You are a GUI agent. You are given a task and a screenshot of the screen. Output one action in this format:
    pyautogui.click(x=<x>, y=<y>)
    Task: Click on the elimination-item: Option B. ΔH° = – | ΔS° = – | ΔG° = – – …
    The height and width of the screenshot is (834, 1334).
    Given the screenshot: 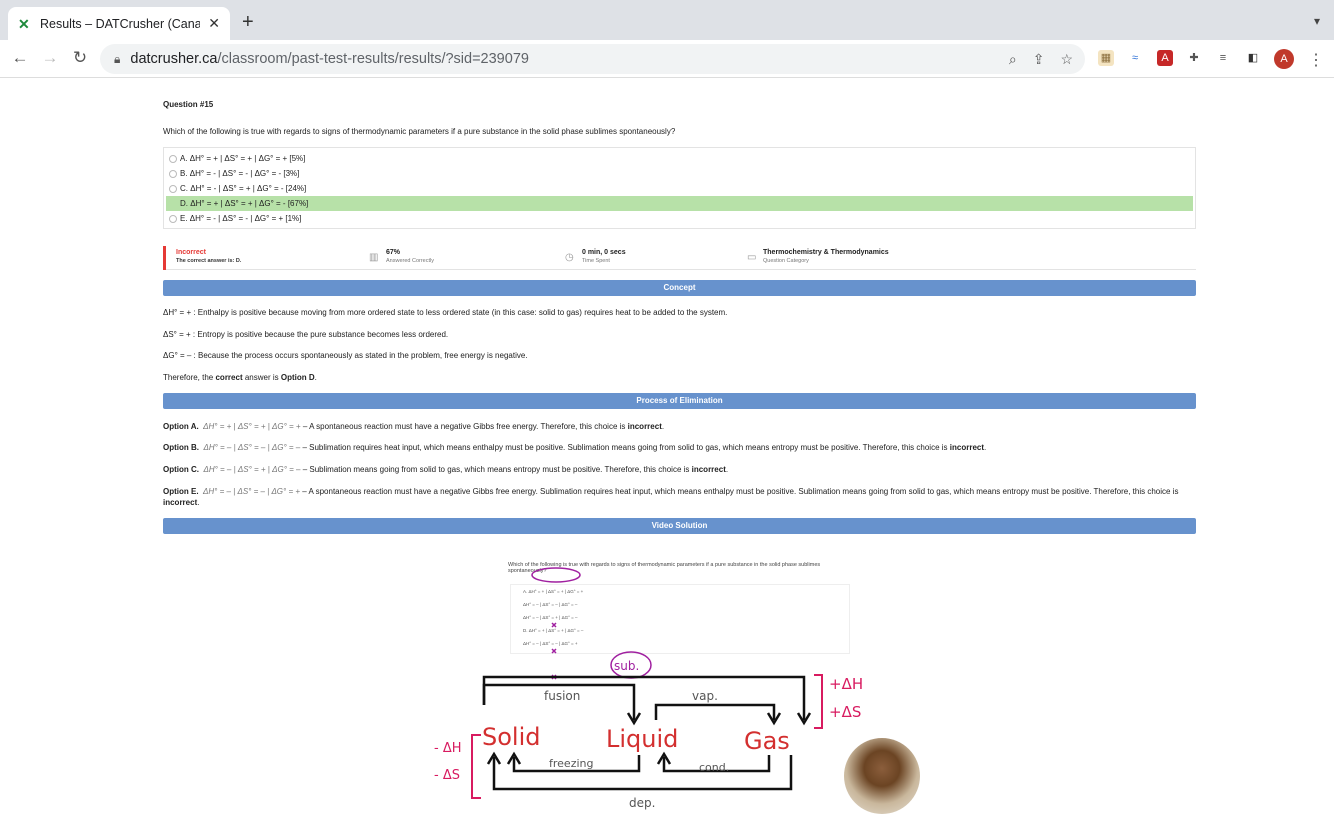 What is the action you would take?
    pyautogui.click(x=575, y=447)
    